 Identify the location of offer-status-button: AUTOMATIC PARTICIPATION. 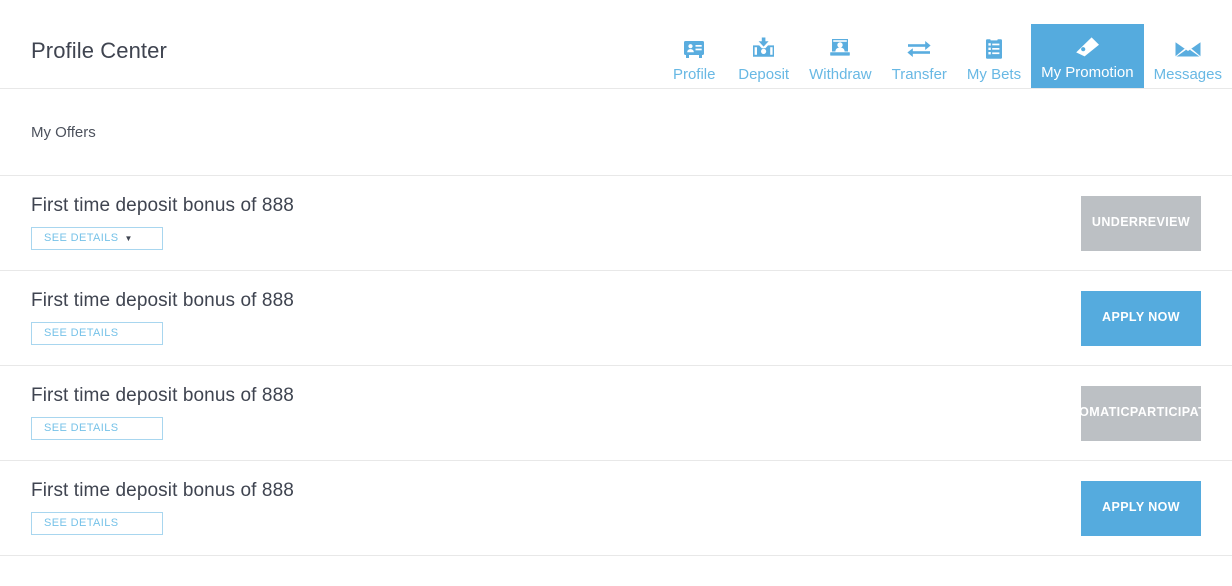
(1140, 413).